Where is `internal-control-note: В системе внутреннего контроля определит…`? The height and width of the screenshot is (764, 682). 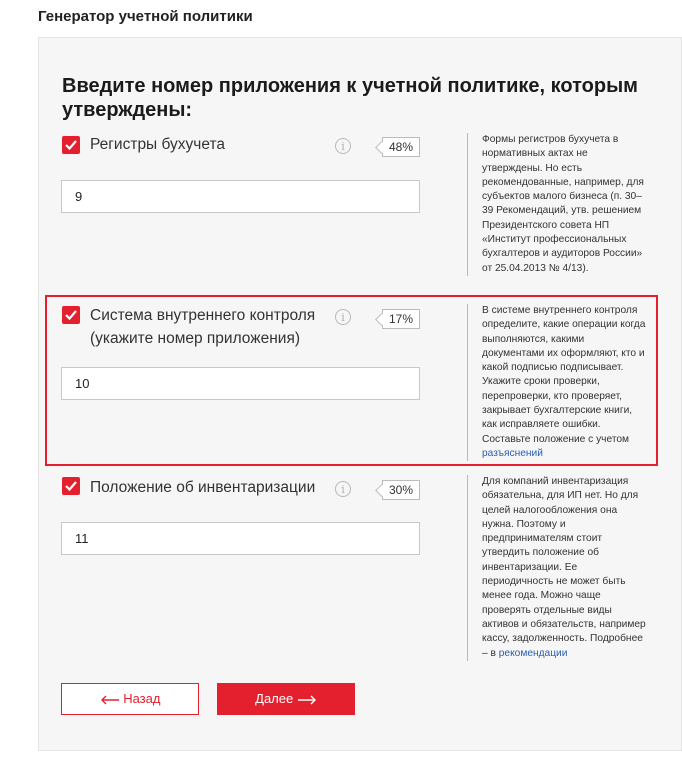 internal-control-note: В системе внутреннего контроля определит… is located at coordinates (557, 383).